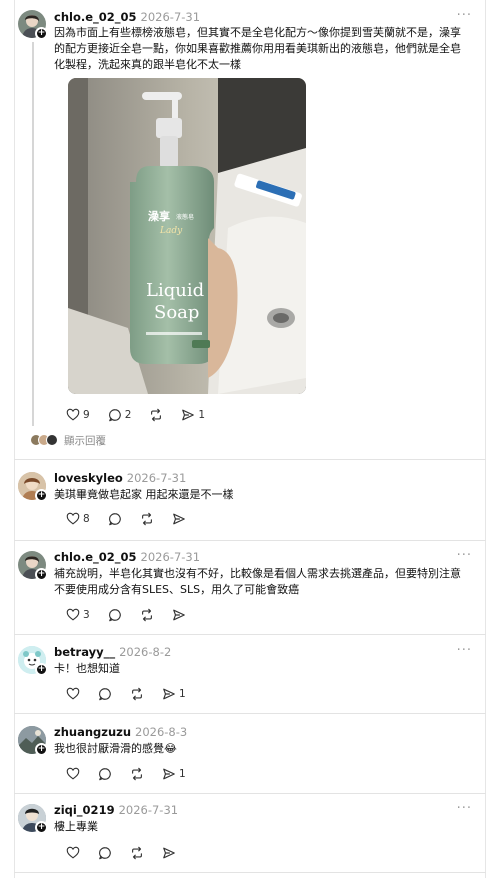  What do you see at coordinates (86, 415) in the screenshot?
I see `like-count: 9` at bounding box center [86, 415].